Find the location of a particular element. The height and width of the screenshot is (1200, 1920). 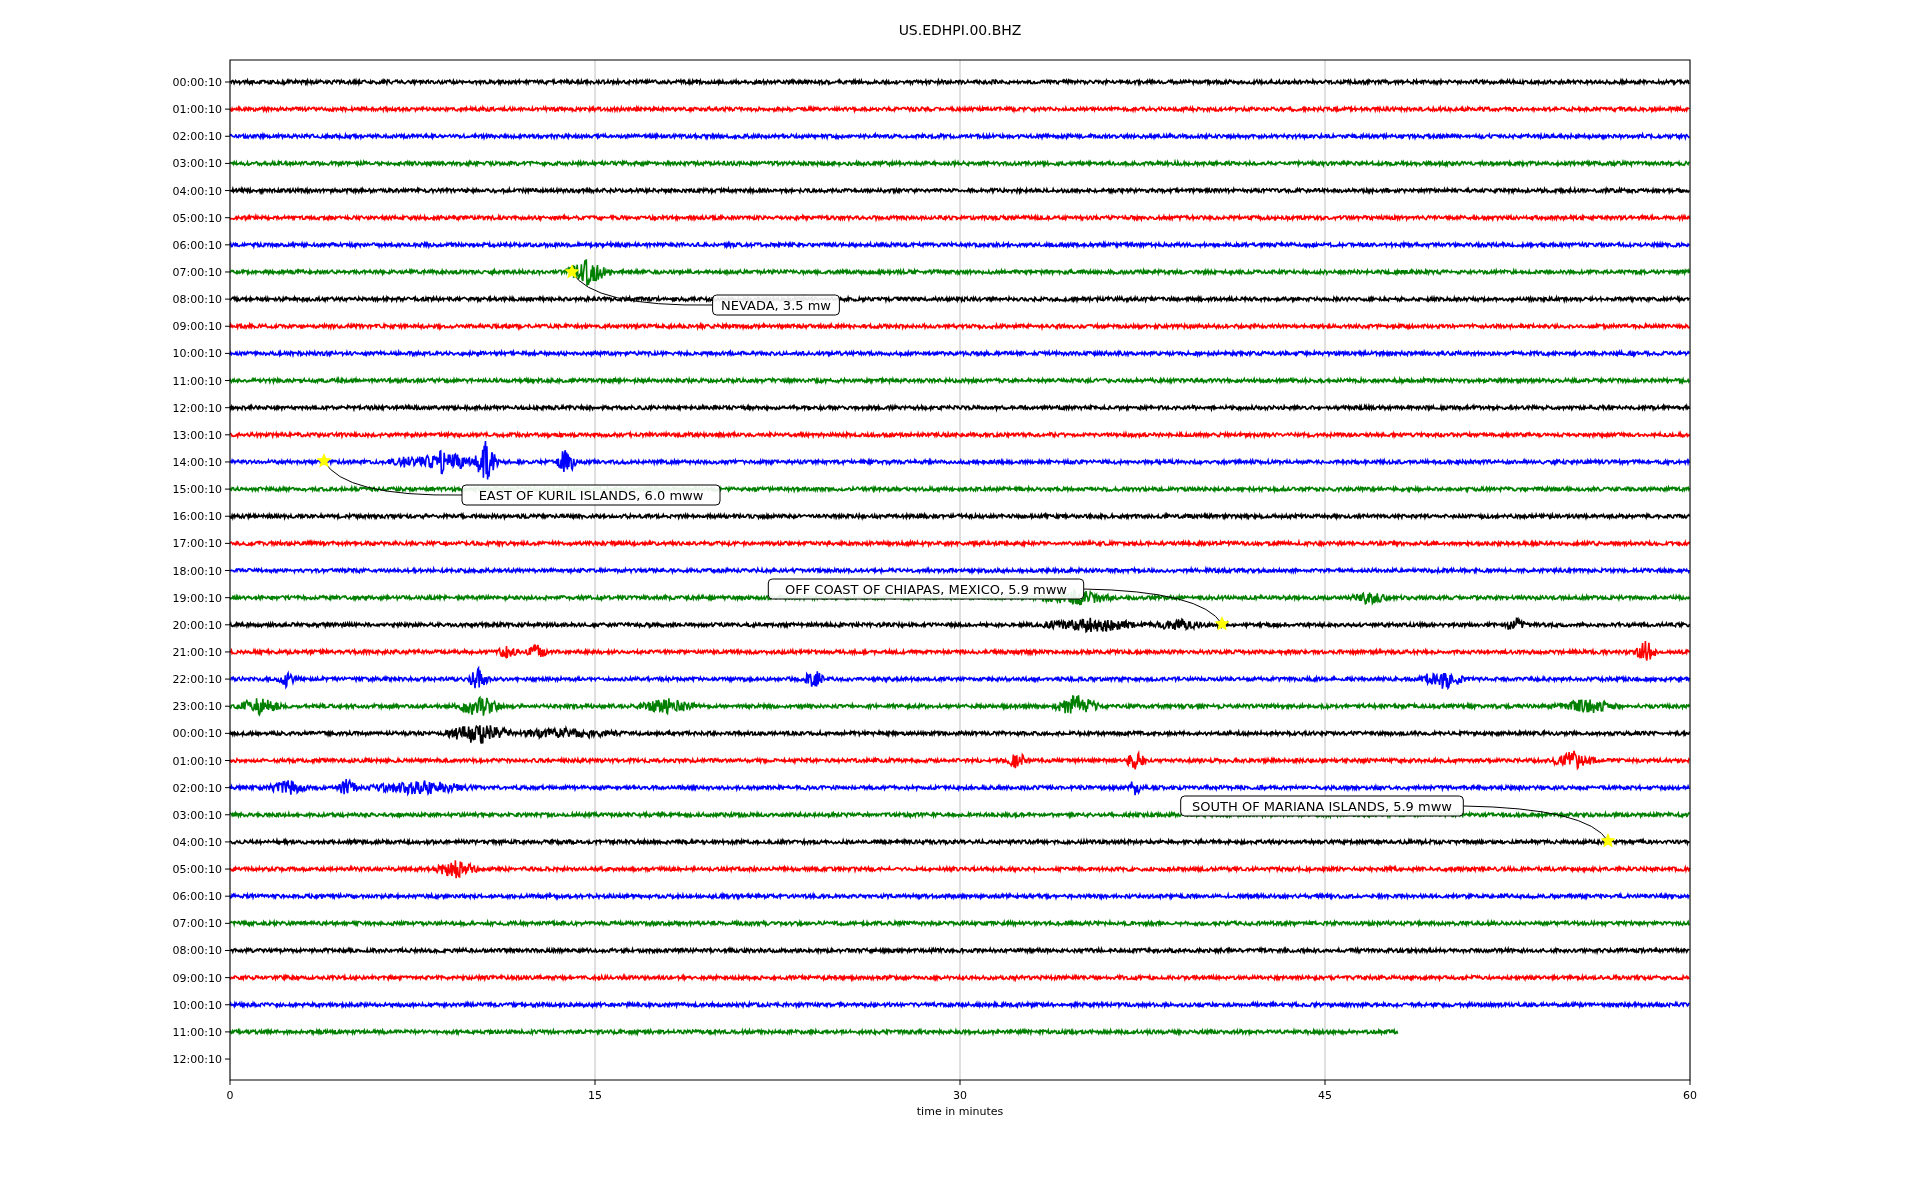

chart-title: US.EDHPI.00.BHZ is located at coordinates (960, 30).